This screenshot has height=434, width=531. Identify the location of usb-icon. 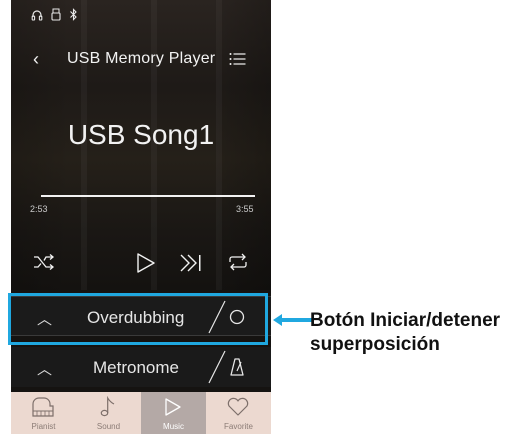
(56, 14).